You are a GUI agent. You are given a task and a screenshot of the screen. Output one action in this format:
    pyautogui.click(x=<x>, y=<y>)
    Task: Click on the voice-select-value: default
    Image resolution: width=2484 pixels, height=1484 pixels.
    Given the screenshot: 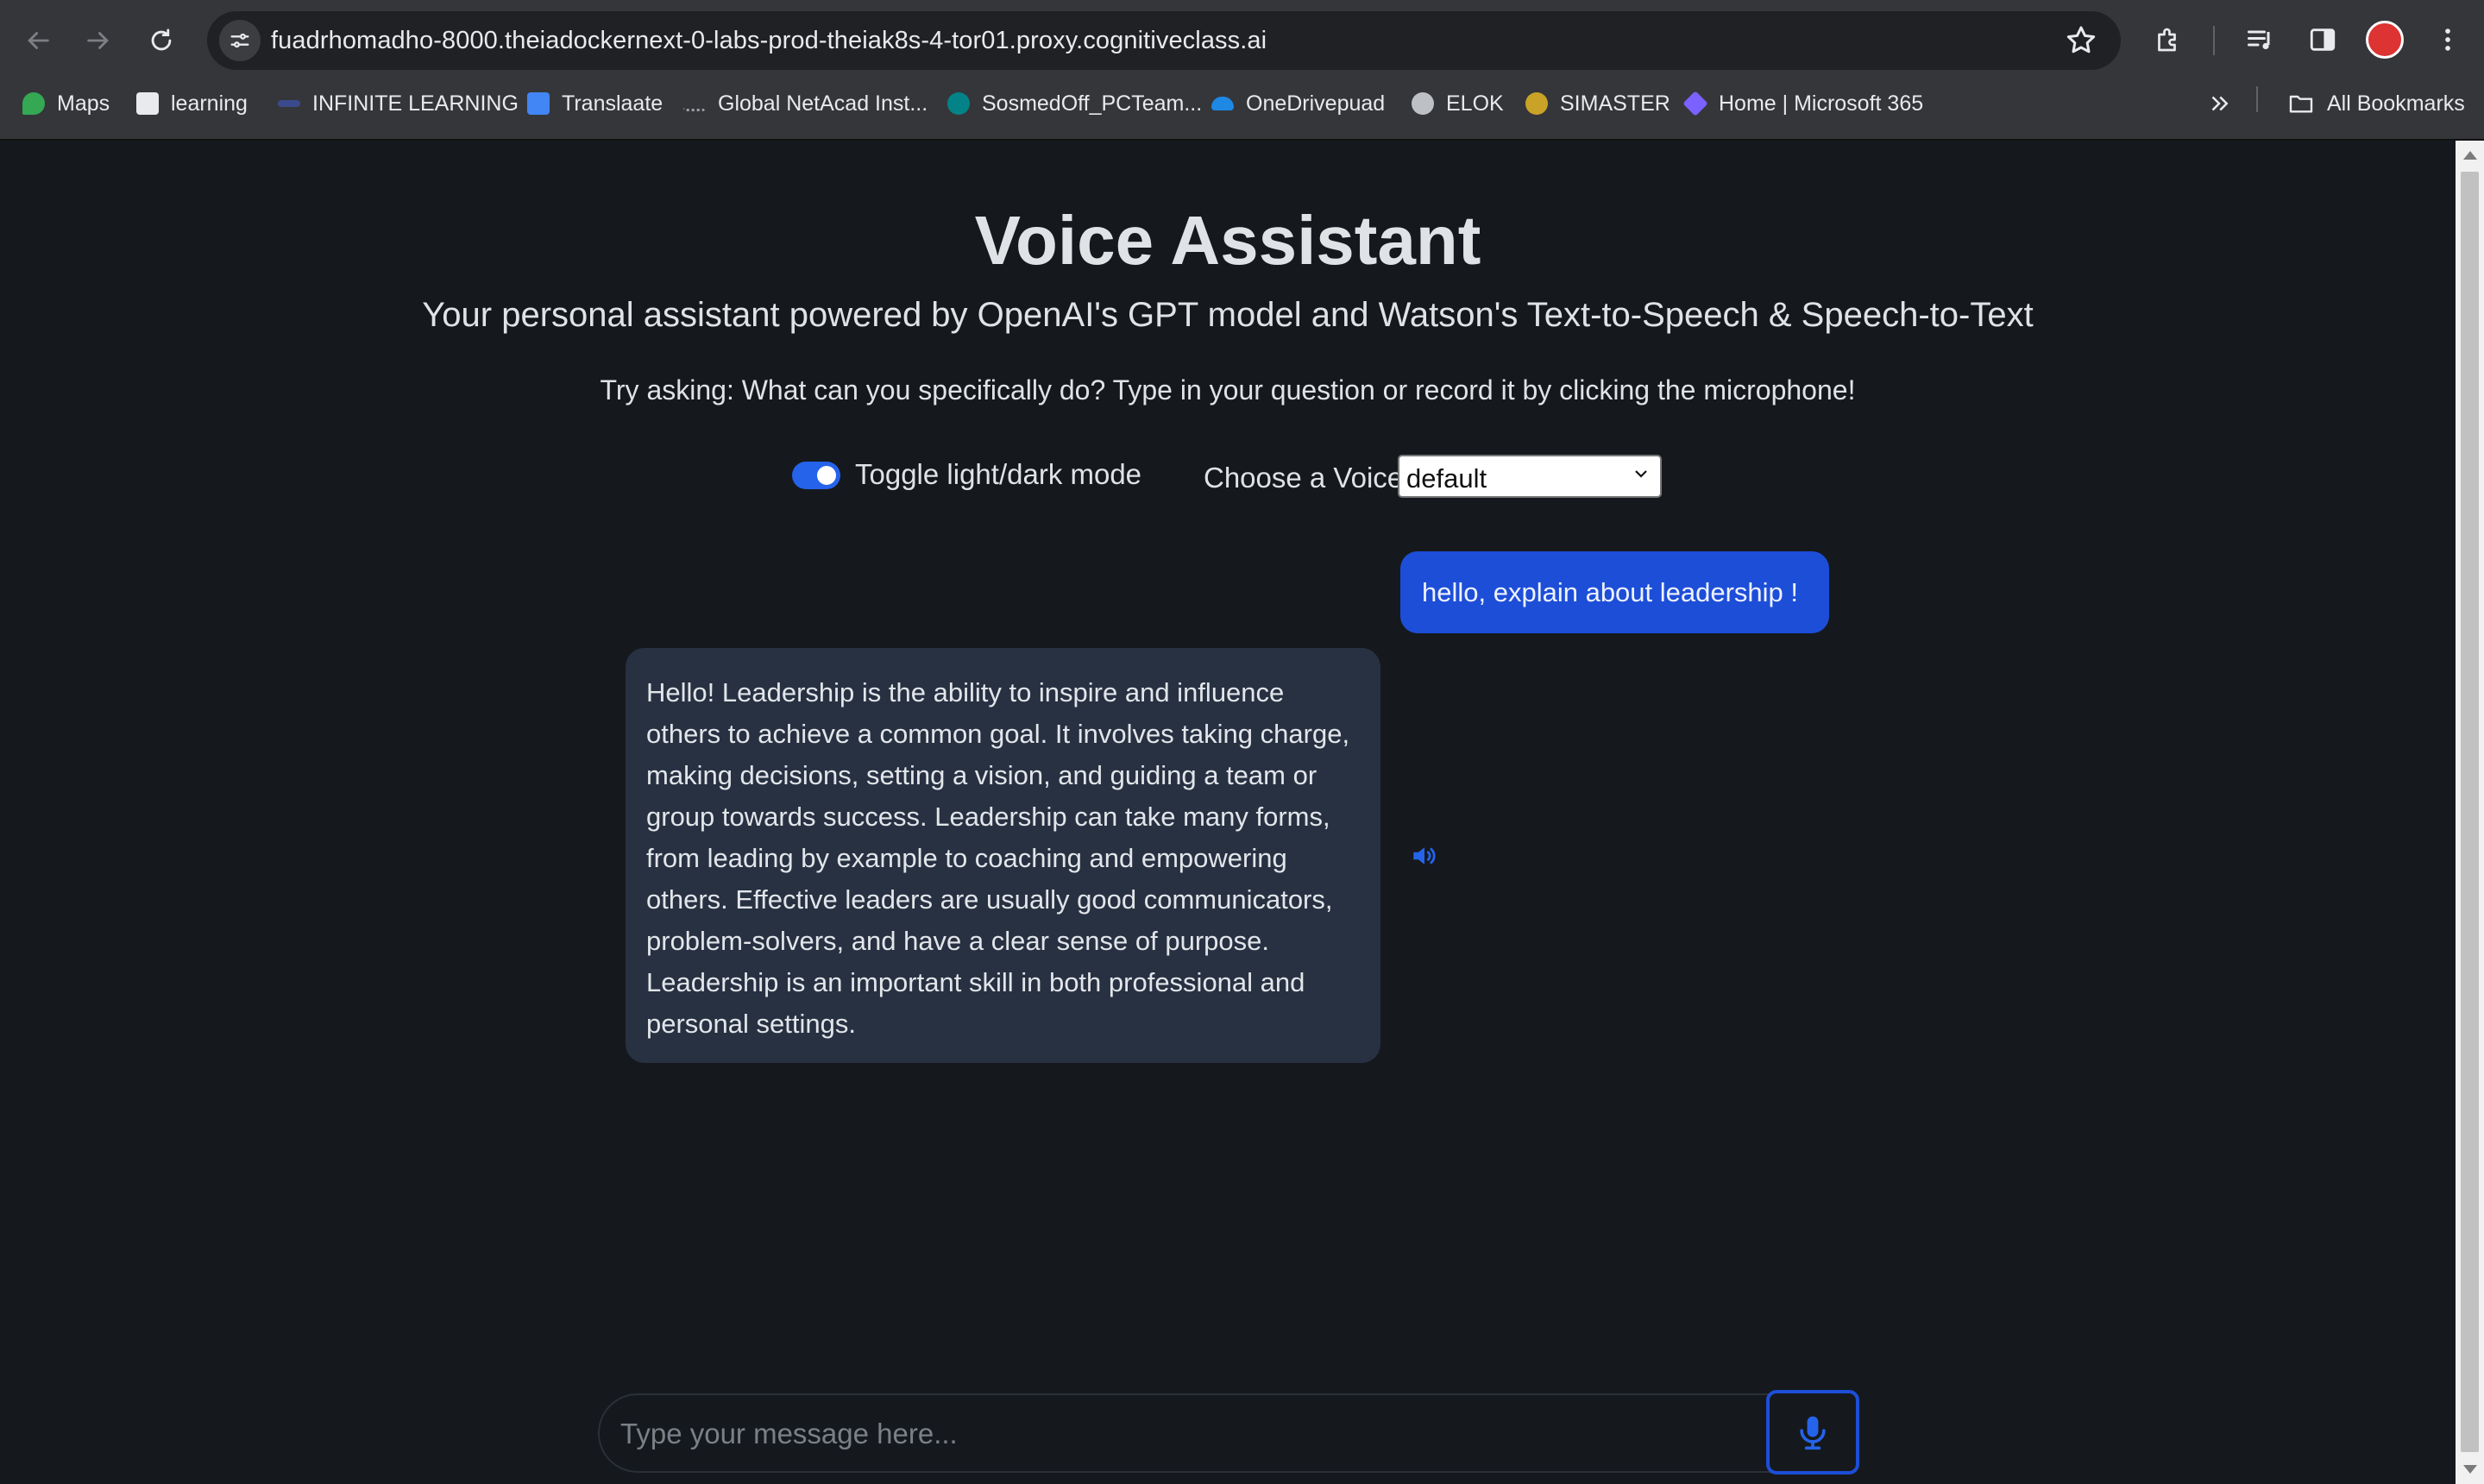 What is the action you would take?
    pyautogui.click(x=1446, y=478)
    